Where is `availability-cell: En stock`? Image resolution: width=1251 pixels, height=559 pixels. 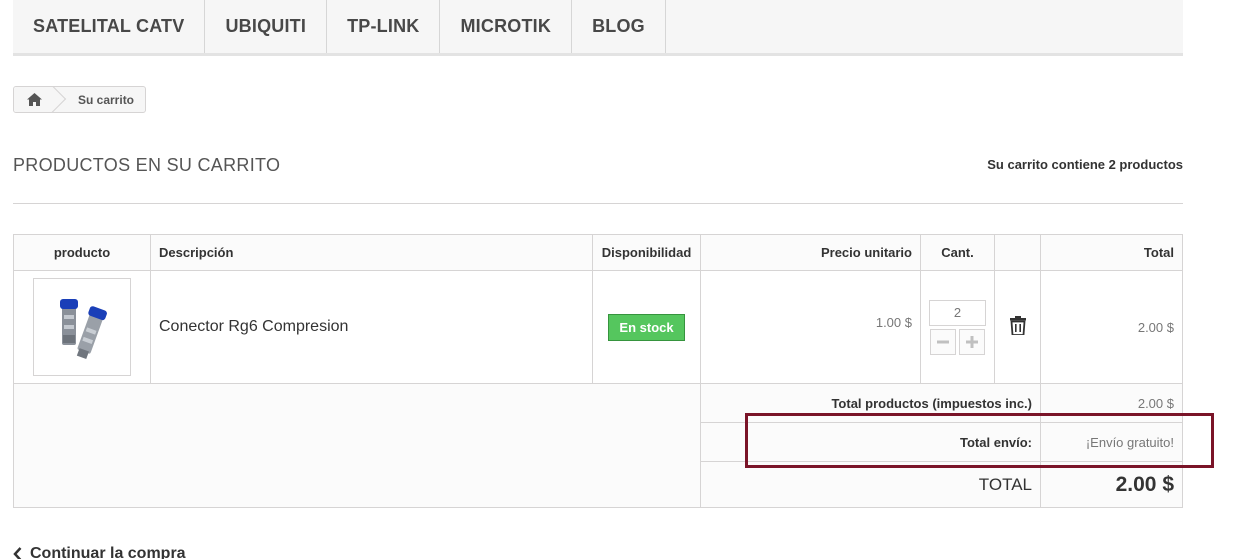
availability-cell: En stock is located at coordinates (646, 327).